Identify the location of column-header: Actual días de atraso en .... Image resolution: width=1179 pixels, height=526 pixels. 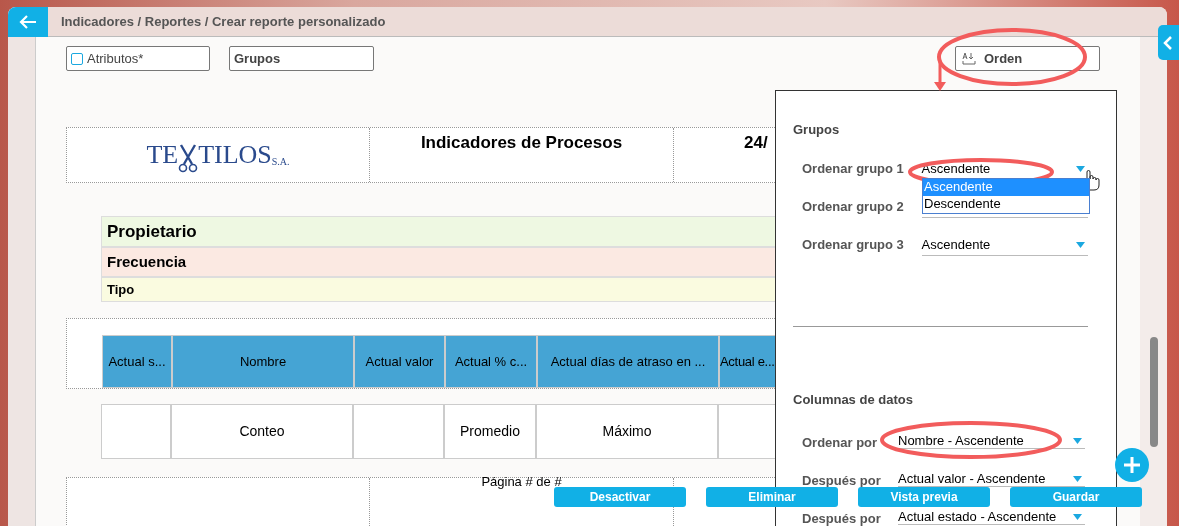
(628, 361).